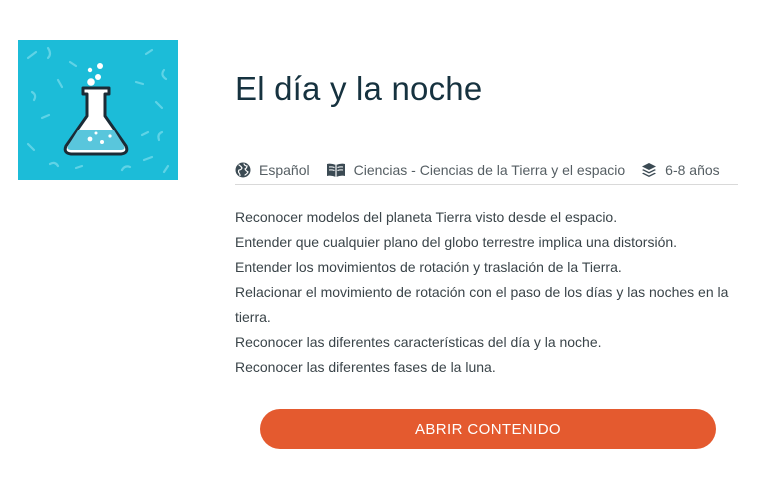 This screenshot has height=499, width=776. I want to click on resource-thumbnail, so click(98, 110).